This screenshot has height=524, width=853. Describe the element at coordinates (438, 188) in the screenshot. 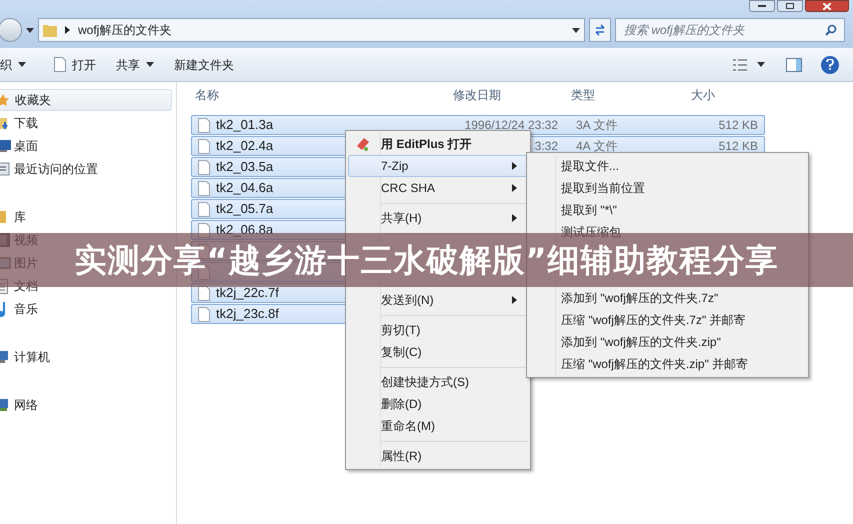

I see `menu-item: CRC SHA` at that location.